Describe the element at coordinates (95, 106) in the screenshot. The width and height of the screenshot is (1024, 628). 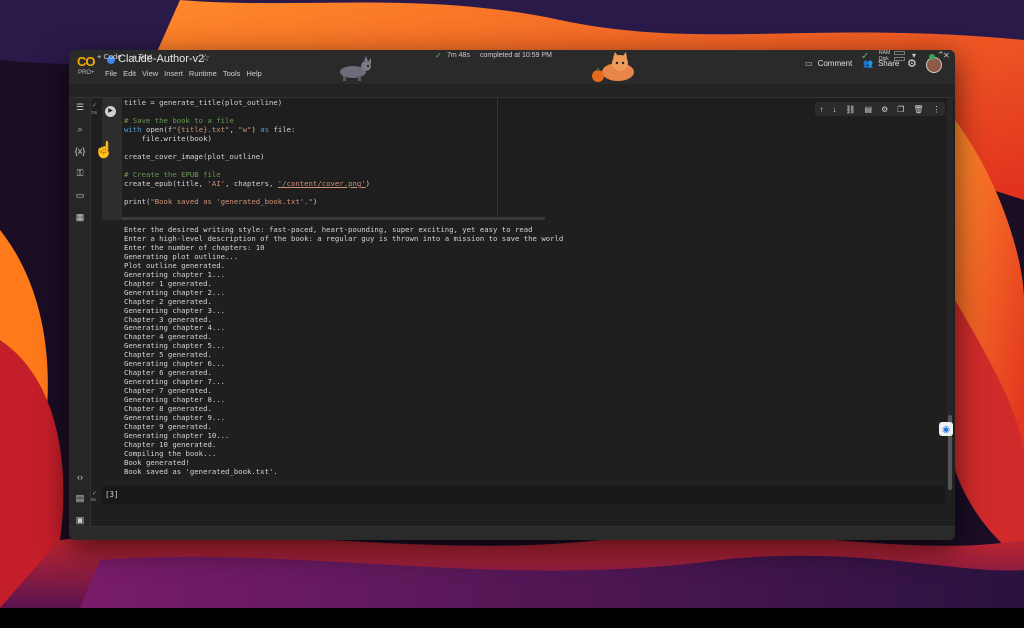
I see `cell-success-check-icon: ✓` at that location.